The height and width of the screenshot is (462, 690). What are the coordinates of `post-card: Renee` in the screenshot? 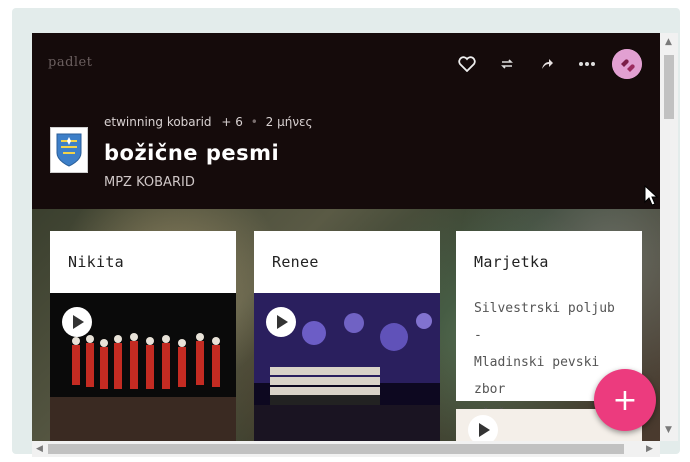 It's located at (347, 336).